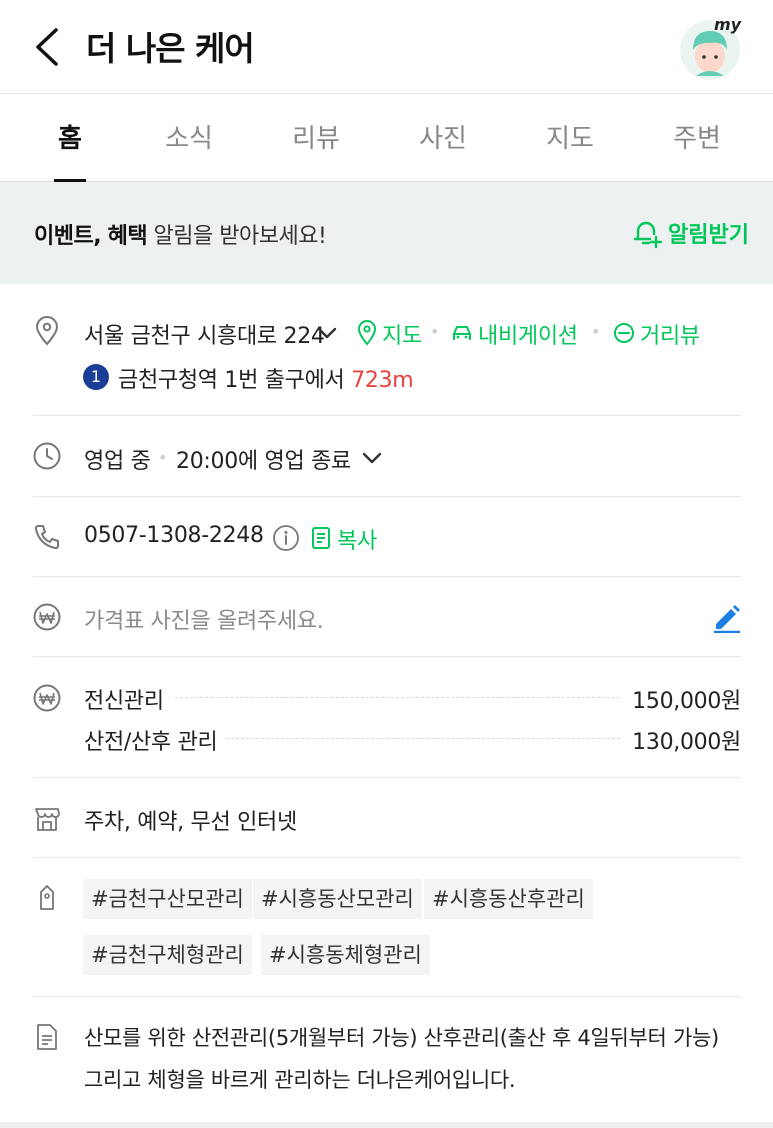 Image resolution: width=773 pixels, height=1128 pixels. Describe the element at coordinates (386, 233) in the screenshot. I see `notification-banner: 이벤트, 혜택 알림을 받아보세요! 알림받기` at that location.